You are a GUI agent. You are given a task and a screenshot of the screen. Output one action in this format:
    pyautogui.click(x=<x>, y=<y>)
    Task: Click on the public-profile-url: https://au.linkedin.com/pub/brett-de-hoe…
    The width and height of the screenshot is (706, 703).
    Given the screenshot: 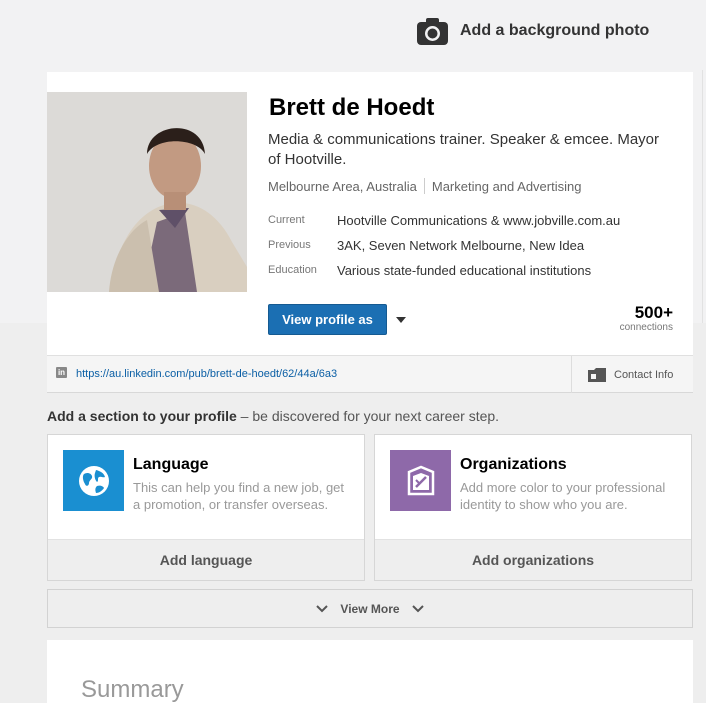 What is the action you would take?
    pyautogui.click(x=206, y=374)
    